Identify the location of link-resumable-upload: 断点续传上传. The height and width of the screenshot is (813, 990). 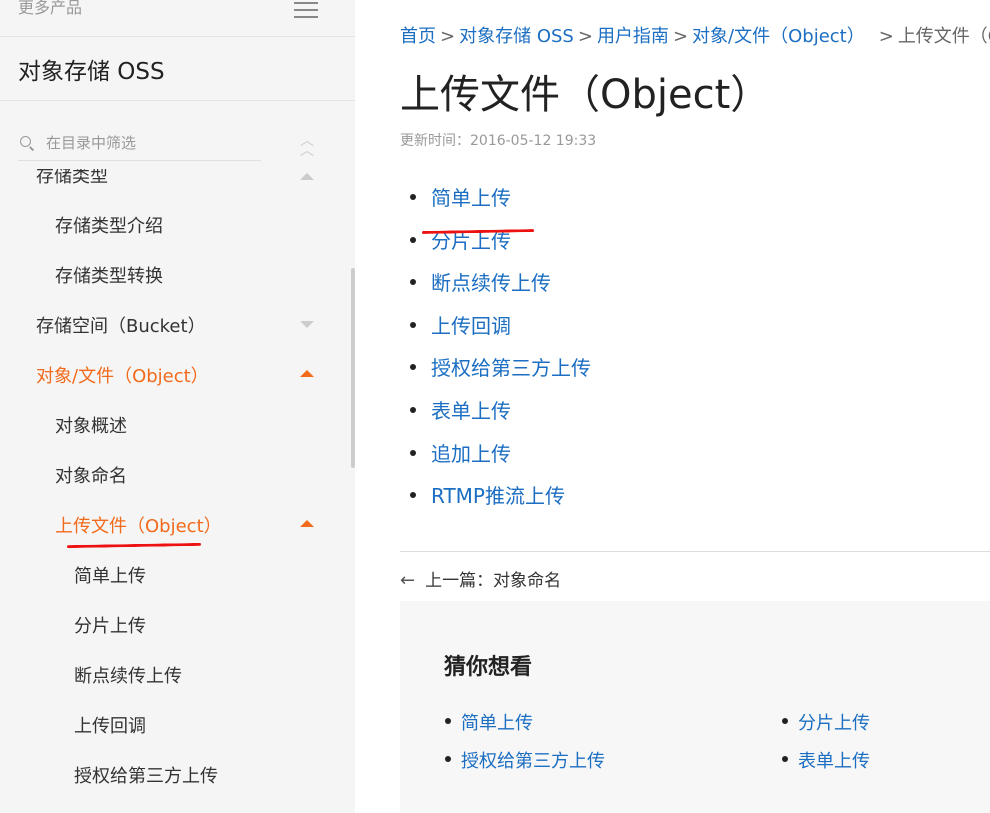
(491, 281).